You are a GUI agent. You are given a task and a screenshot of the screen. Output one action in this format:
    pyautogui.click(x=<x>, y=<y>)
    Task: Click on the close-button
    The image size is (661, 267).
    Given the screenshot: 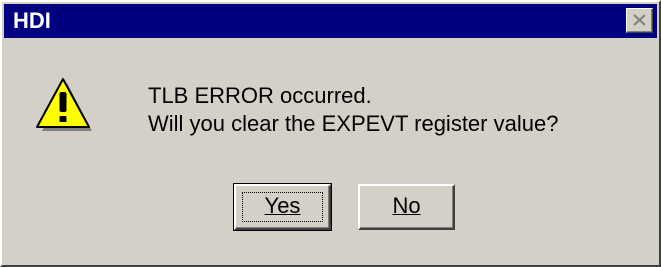 What is the action you would take?
    pyautogui.click(x=639, y=20)
    